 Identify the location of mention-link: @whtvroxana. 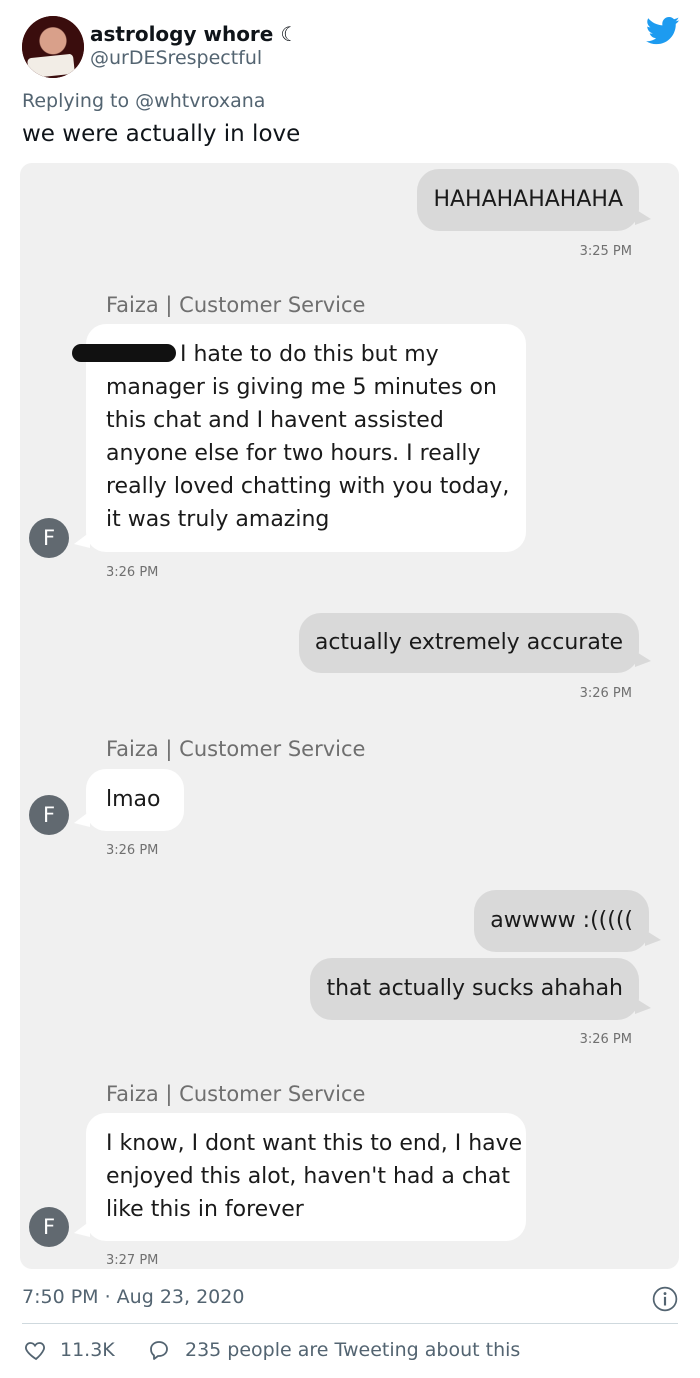
(200, 101).